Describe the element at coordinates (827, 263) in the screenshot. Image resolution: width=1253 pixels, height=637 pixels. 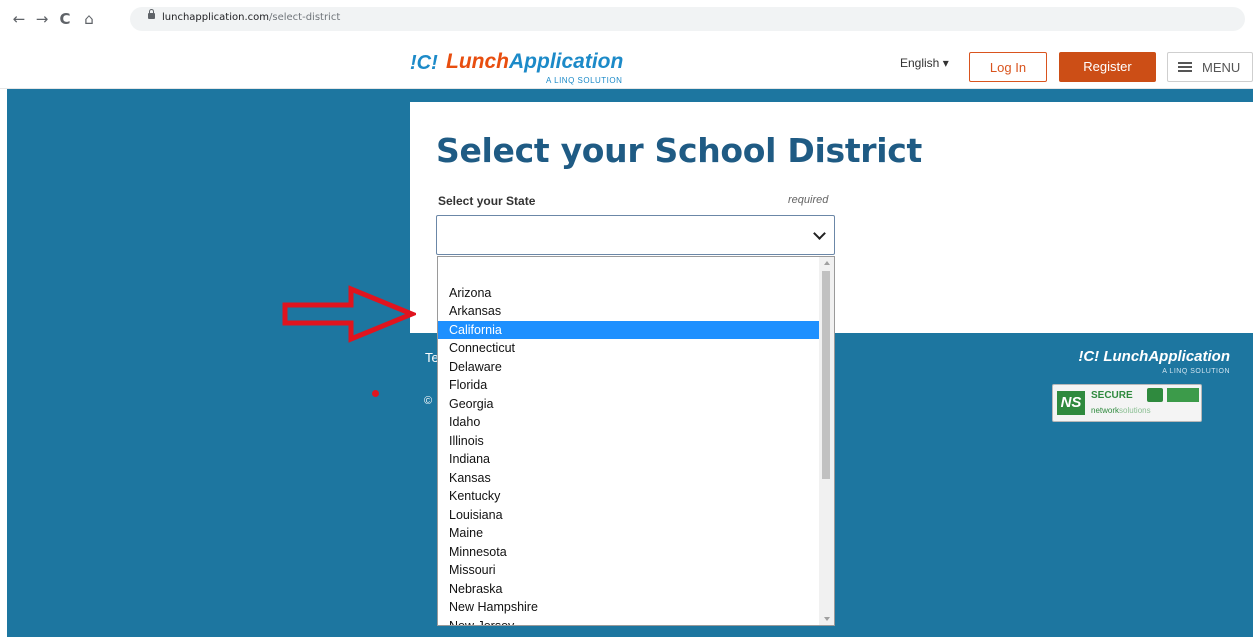
I see `scroll-up-icon` at that location.